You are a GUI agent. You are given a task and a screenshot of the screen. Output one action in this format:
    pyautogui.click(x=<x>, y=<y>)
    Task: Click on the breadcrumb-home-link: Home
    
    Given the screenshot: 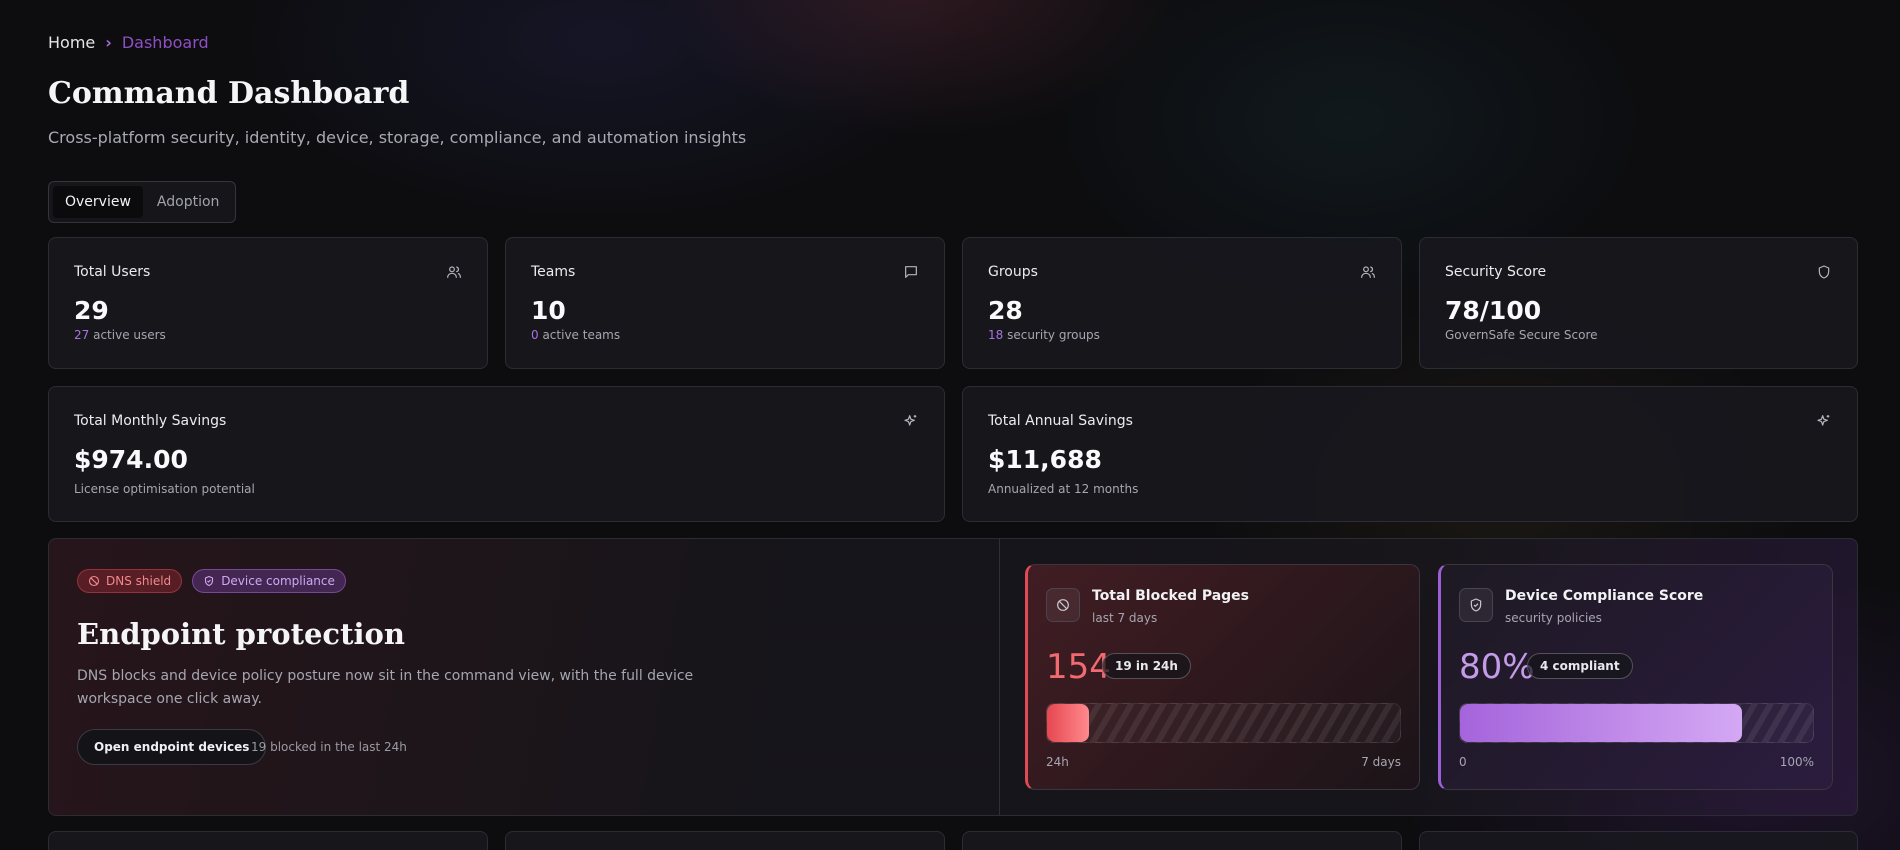 What is the action you would take?
    pyautogui.click(x=71, y=42)
    